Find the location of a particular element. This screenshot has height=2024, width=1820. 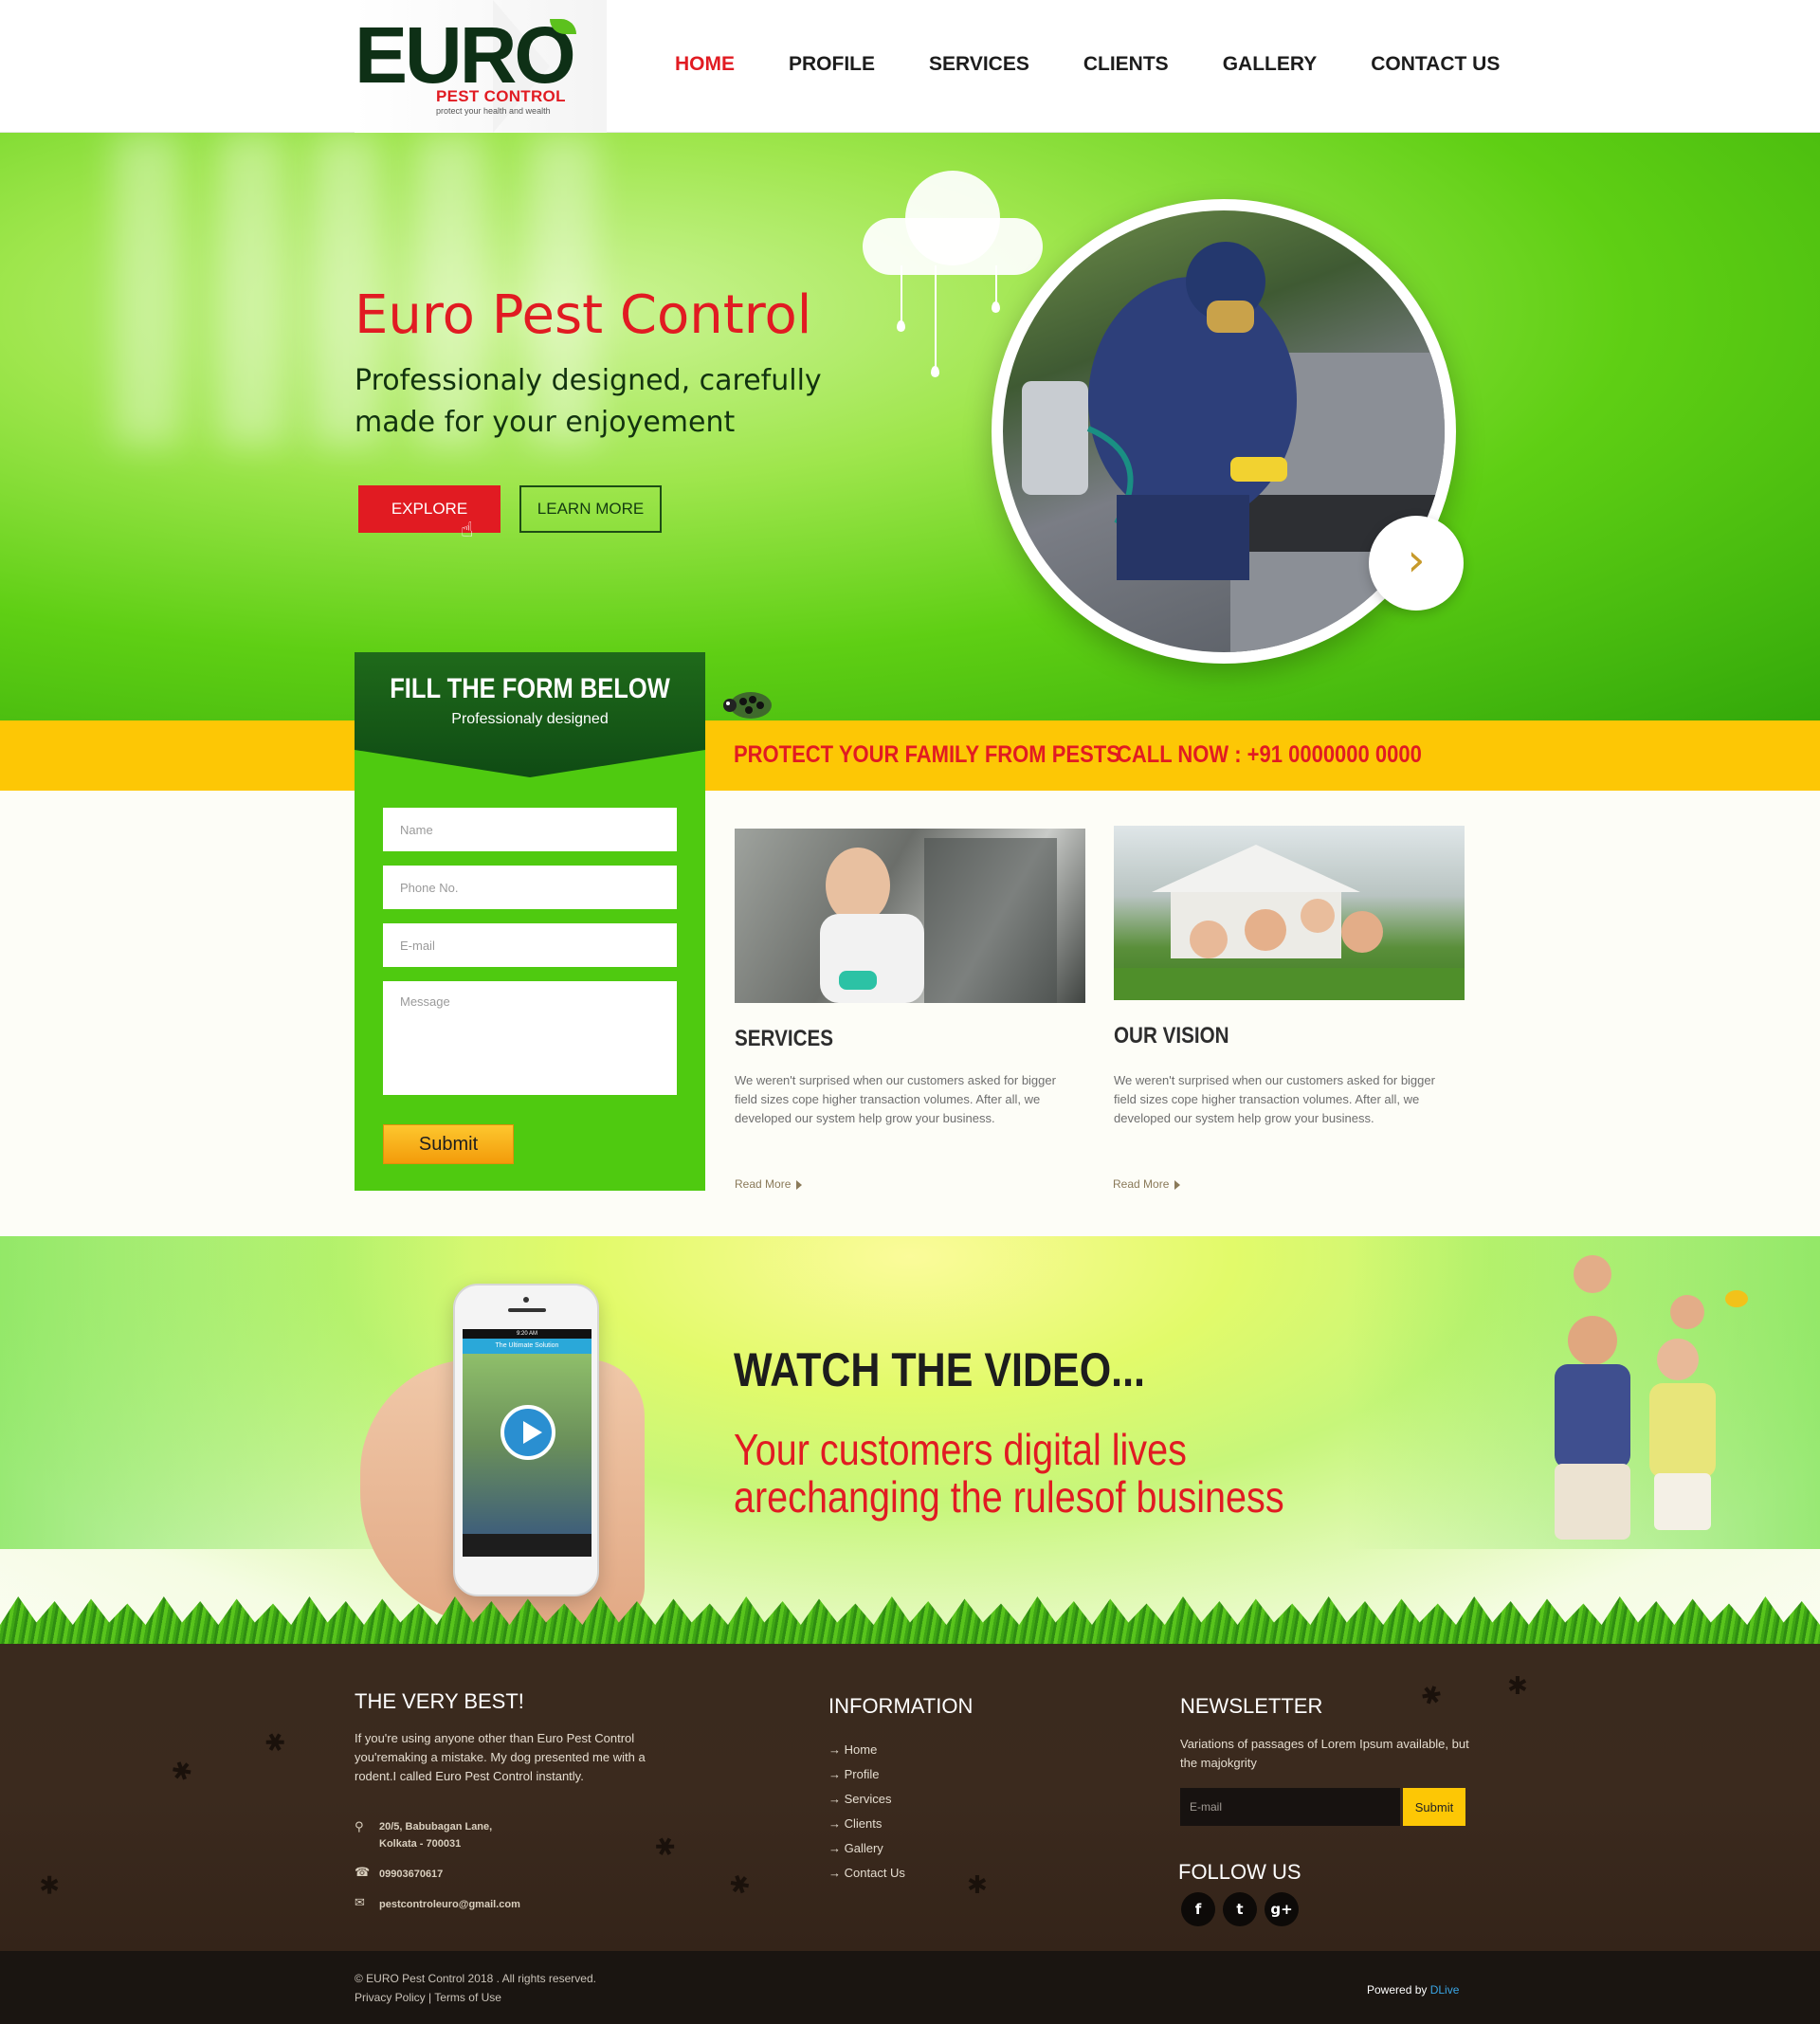

footer-email: pestcontroleuro@gmail.com is located at coordinates (449, 1904).